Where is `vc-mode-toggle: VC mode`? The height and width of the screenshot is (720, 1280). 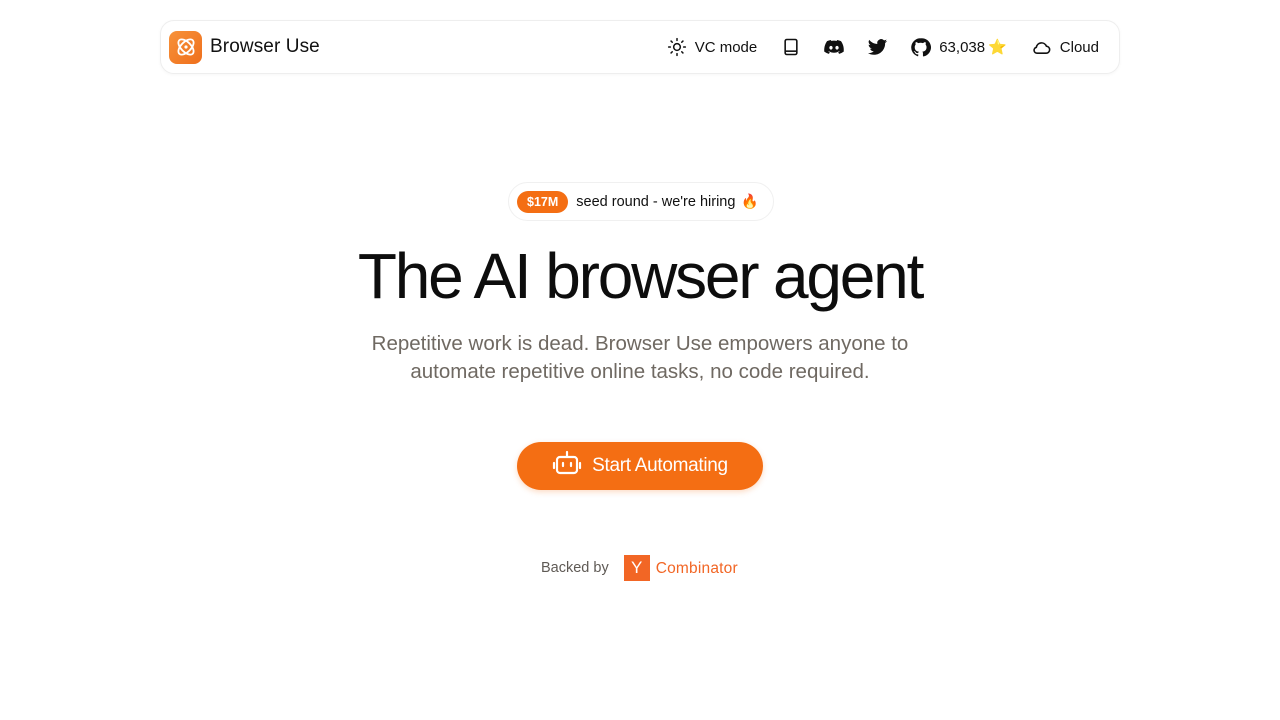
vc-mode-toggle: VC mode is located at coordinates (712, 47).